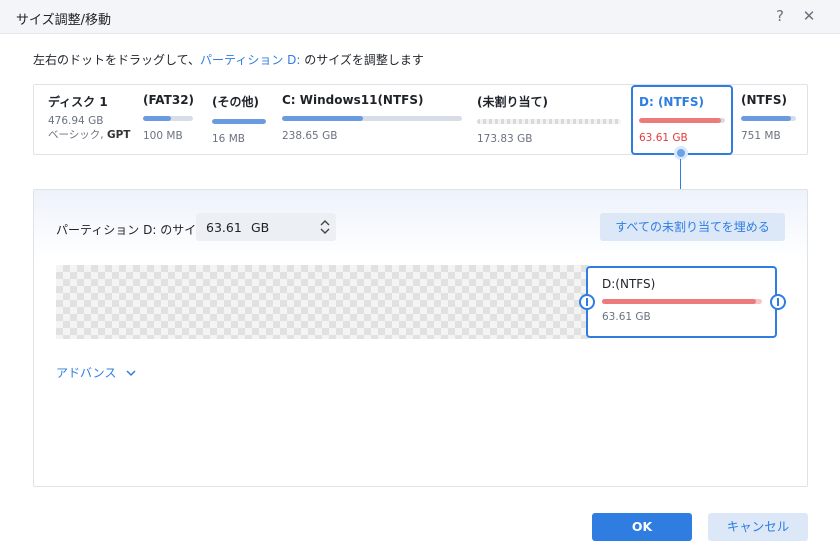 Image resolution: width=840 pixels, height=560 pixels. What do you see at coordinates (505, 139) in the screenshot?
I see `partition-size: 173.83 GB` at bounding box center [505, 139].